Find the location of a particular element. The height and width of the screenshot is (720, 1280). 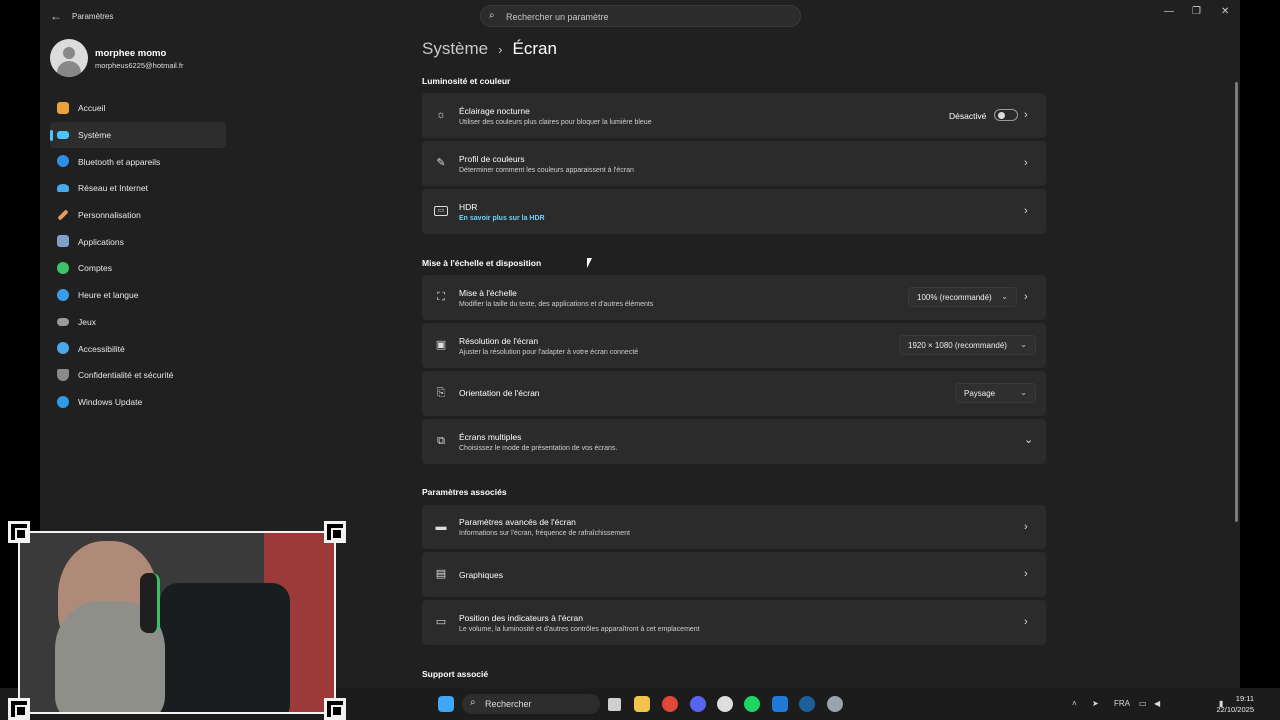

monitor-icon is located at coordinates (63, 134).